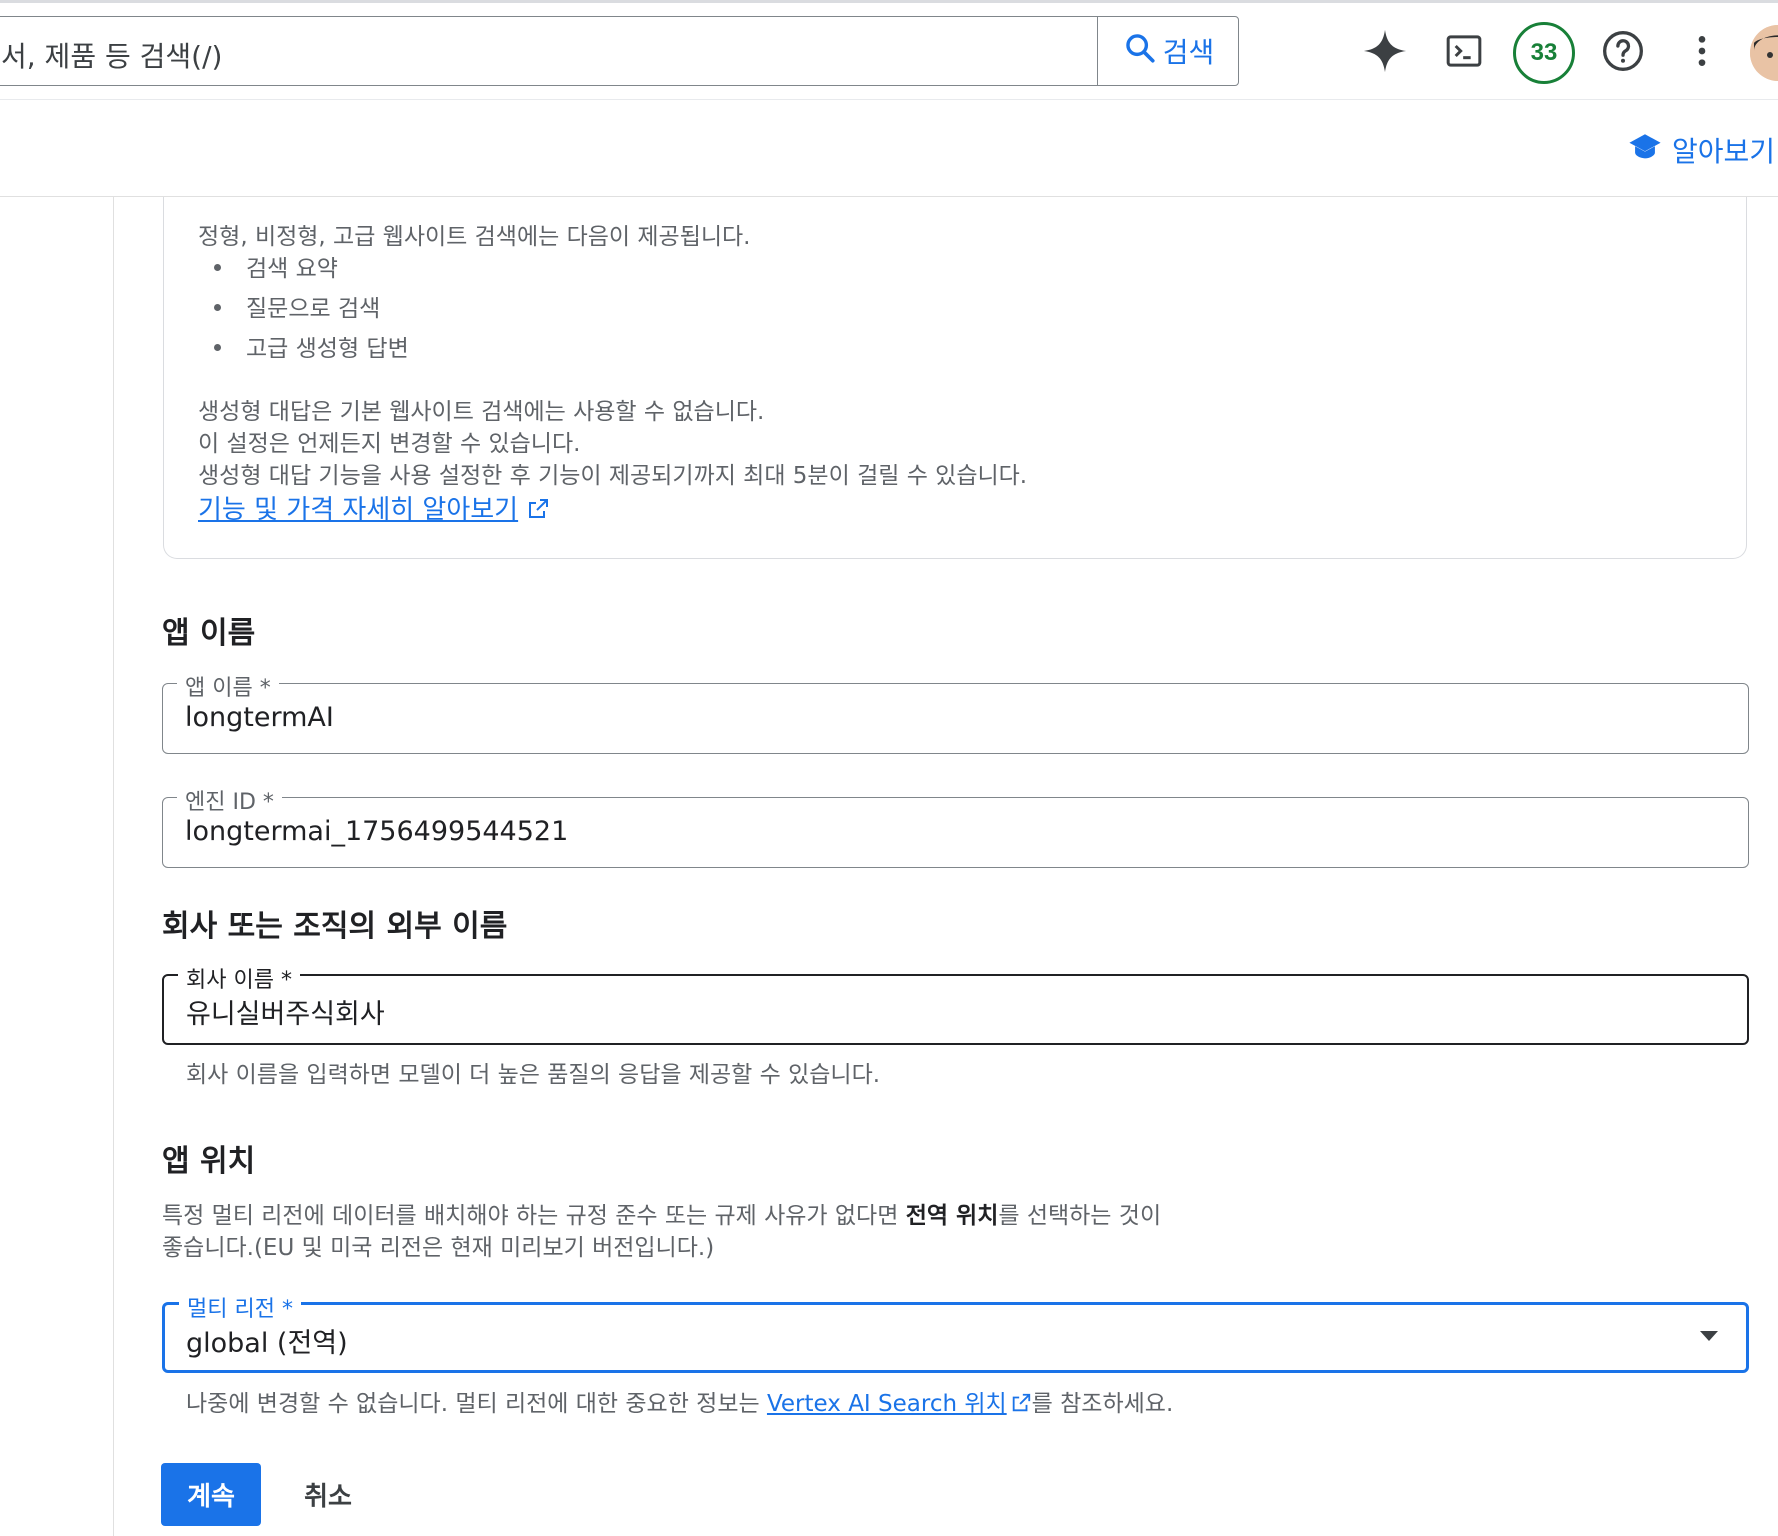 The height and width of the screenshot is (1536, 1778). What do you see at coordinates (438, 1248) in the screenshot?
I see `location-description-line2: 좋습니다.(EU 및 미국 리전은 현재 미리보기 버전입니다.)` at bounding box center [438, 1248].